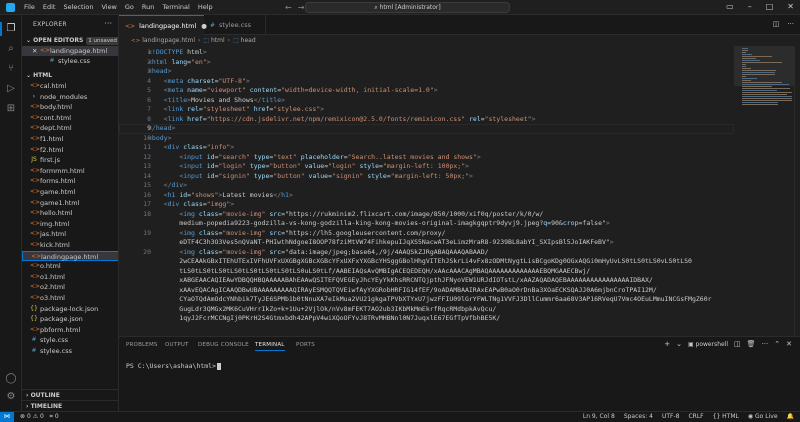 This screenshot has height=422, width=800. Describe the element at coordinates (70, 340) in the screenshot. I see `file-item: # style.css` at that location.